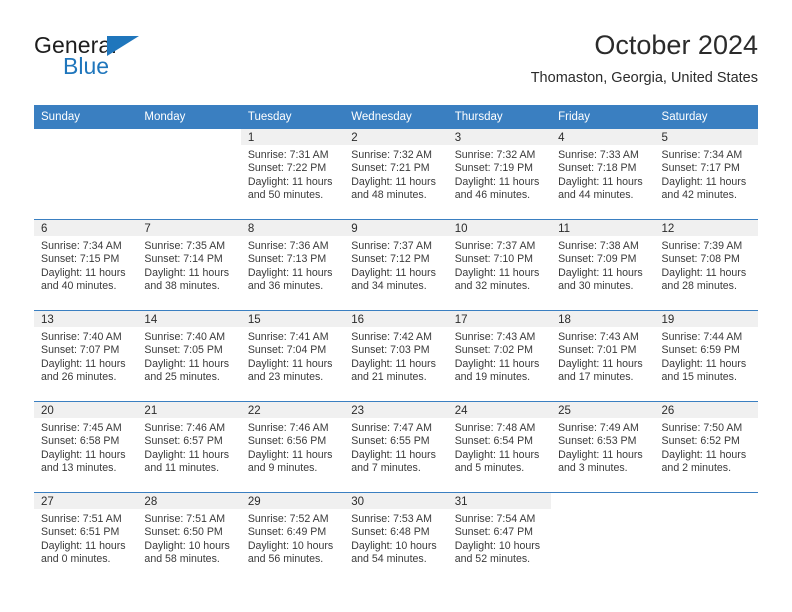  I want to click on day-number: 23, so click(396, 410).